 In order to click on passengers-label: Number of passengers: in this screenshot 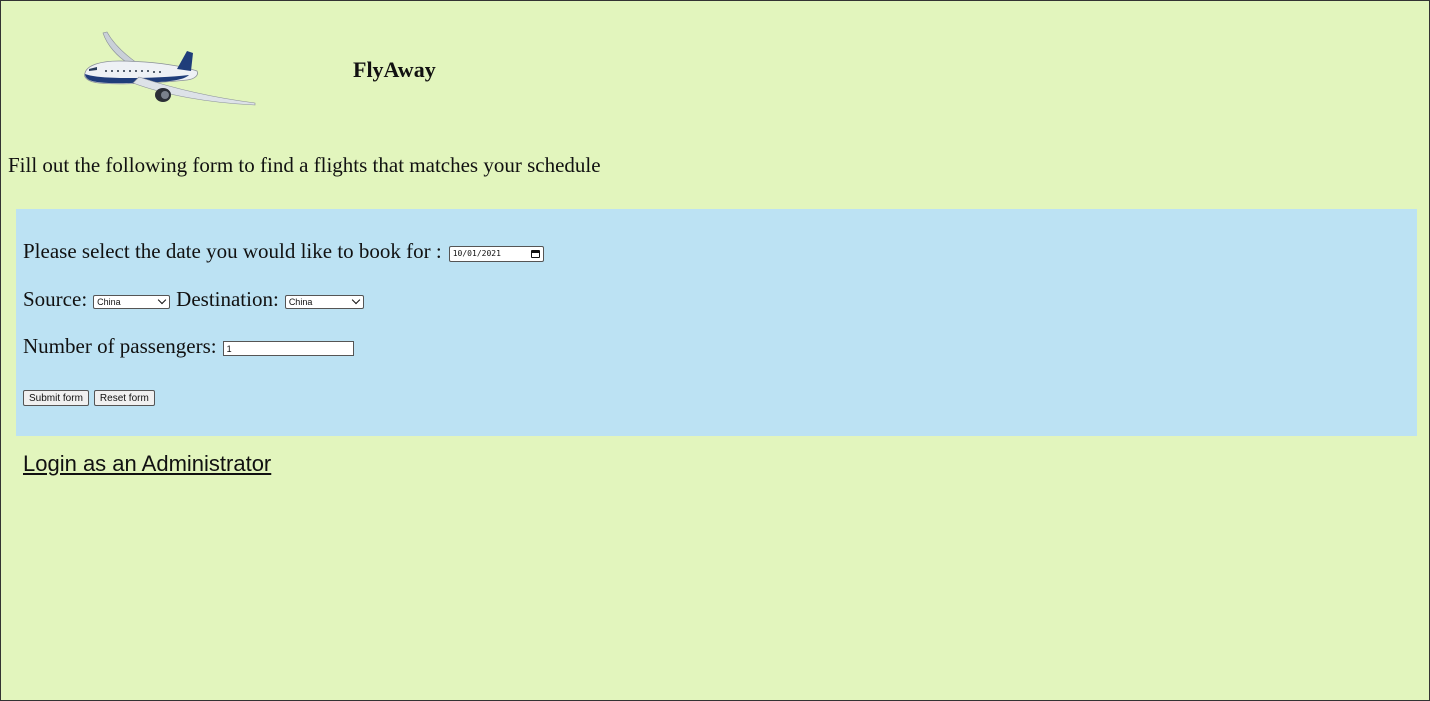, I will do `click(120, 346)`.